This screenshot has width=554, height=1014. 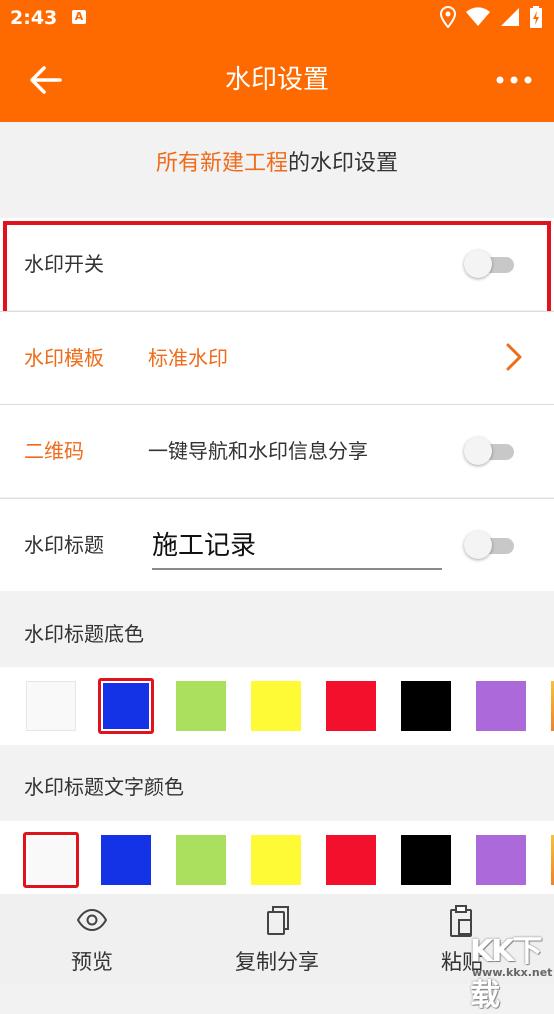 I want to click on settings-scope-subtitle: 所有新建工程的水印设置, so click(x=277, y=161).